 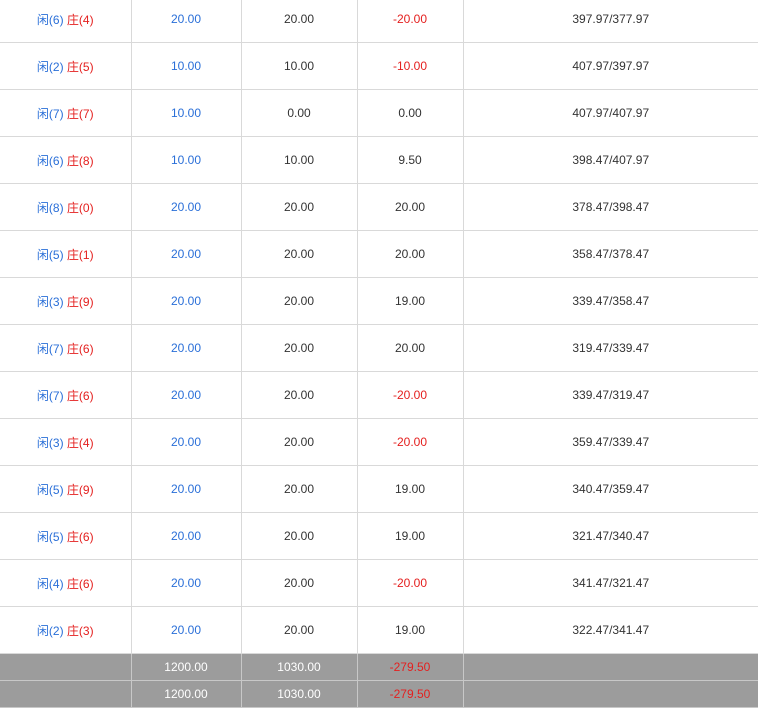 I want to click on balance-change: 341.47/321.47, so click(x=610, y=583).